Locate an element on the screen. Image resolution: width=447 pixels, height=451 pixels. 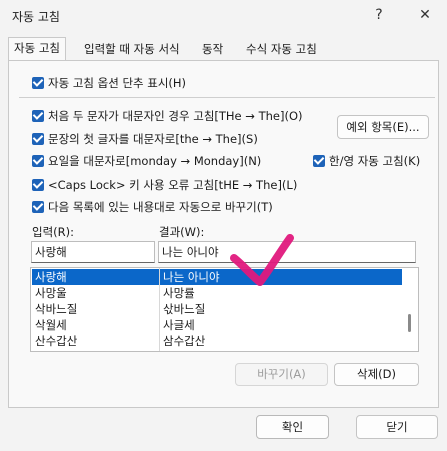
tab-actions: 동작 is located at coordinates (212, 49).